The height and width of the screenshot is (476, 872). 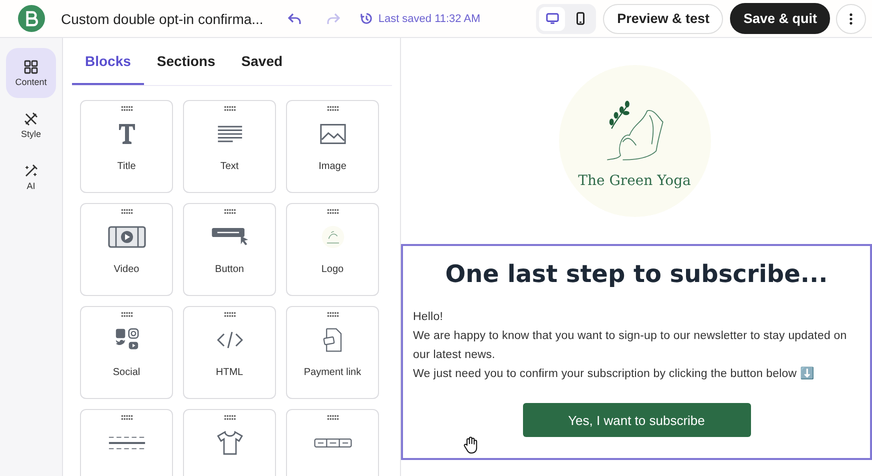 What do you see at coordinates (186, 61) in the screenshot?
I see `panel-tab: Sections` at bounding box center [186, 61].